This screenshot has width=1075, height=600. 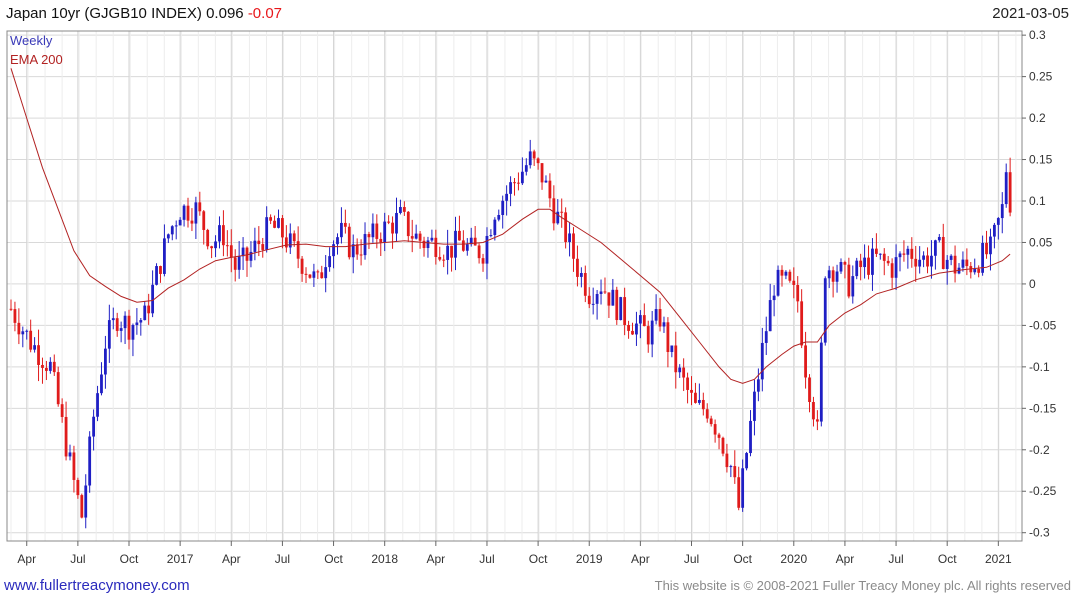 What do you see at coordinates (180, 559) in the screenshot?
I see `x-tick-label: 2017` at bounding box center [180, 559].